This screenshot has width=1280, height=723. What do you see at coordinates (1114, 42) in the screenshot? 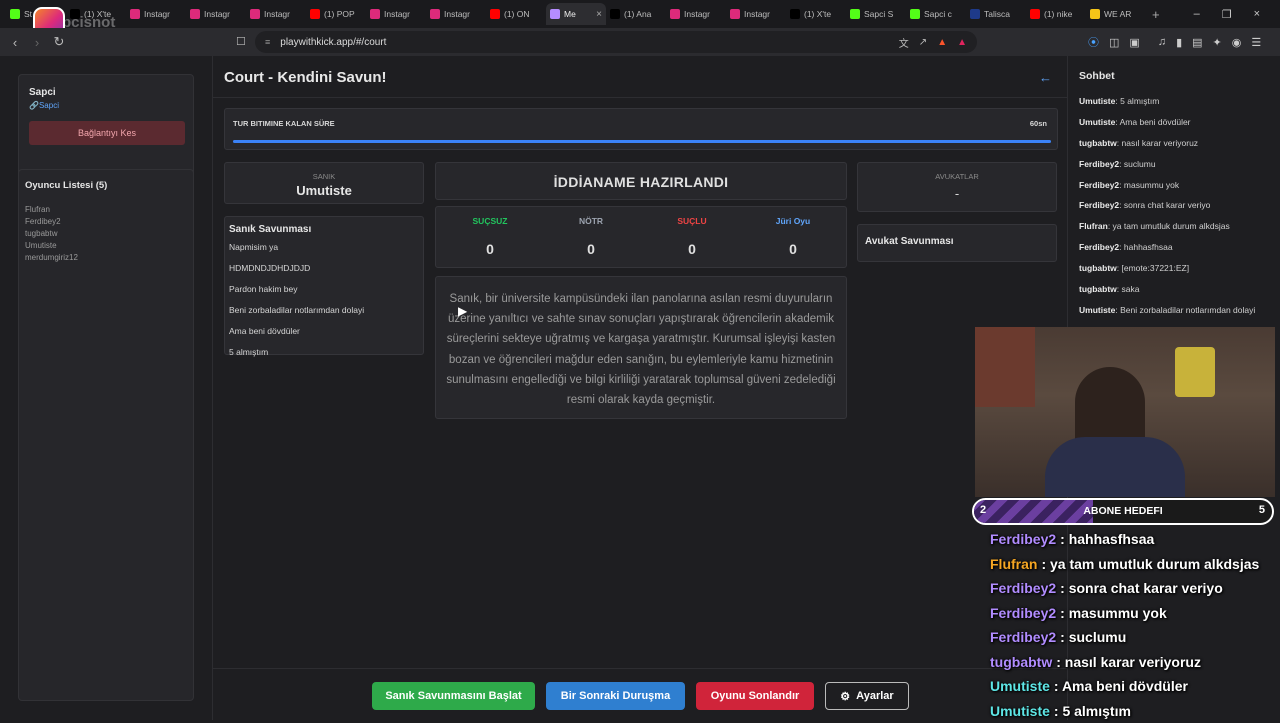
I see `extensions-icon: ◫` at bounding box center [1114, 42].